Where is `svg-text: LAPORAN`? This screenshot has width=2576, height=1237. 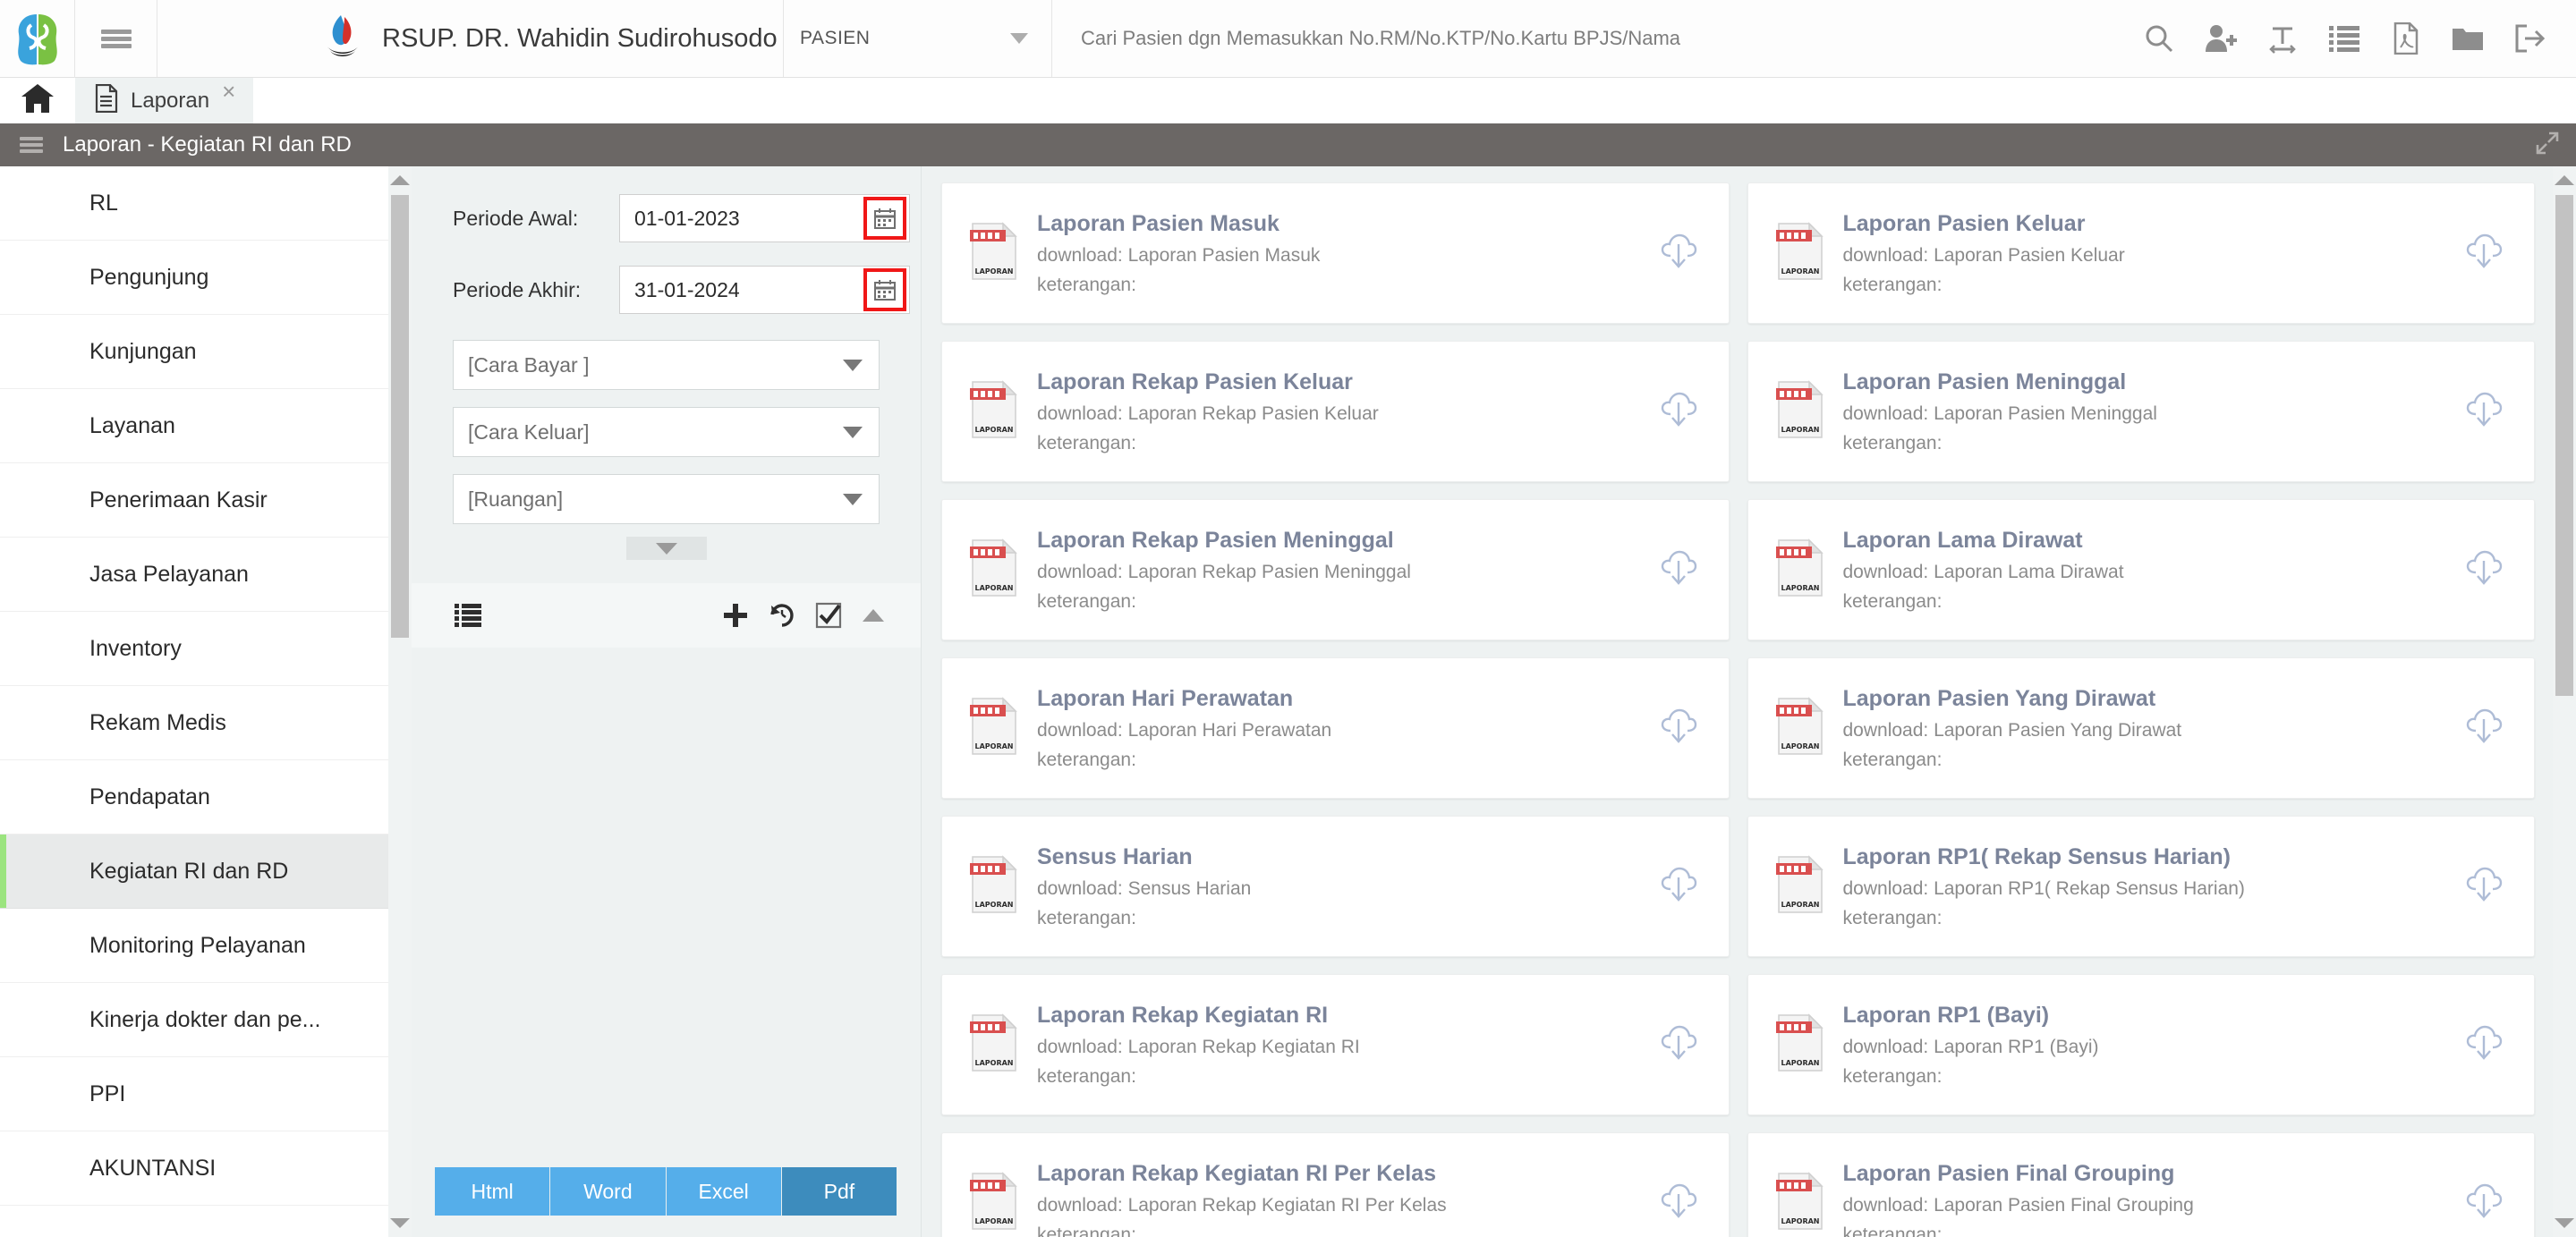
svg-text: LAPORAN is located at coordinates (1800, 588).